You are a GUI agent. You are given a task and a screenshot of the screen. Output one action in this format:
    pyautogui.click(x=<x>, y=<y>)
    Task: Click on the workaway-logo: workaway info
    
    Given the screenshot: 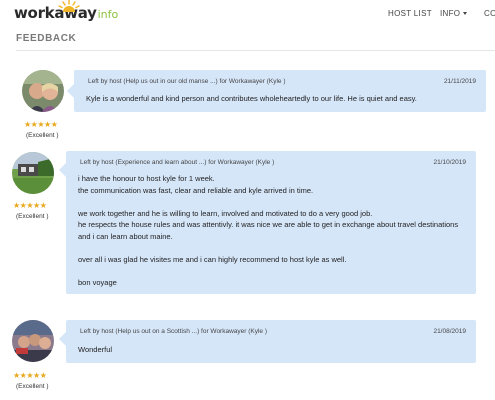 What is the action you would take?
    pyautogui.click(x=66, y=11)
    